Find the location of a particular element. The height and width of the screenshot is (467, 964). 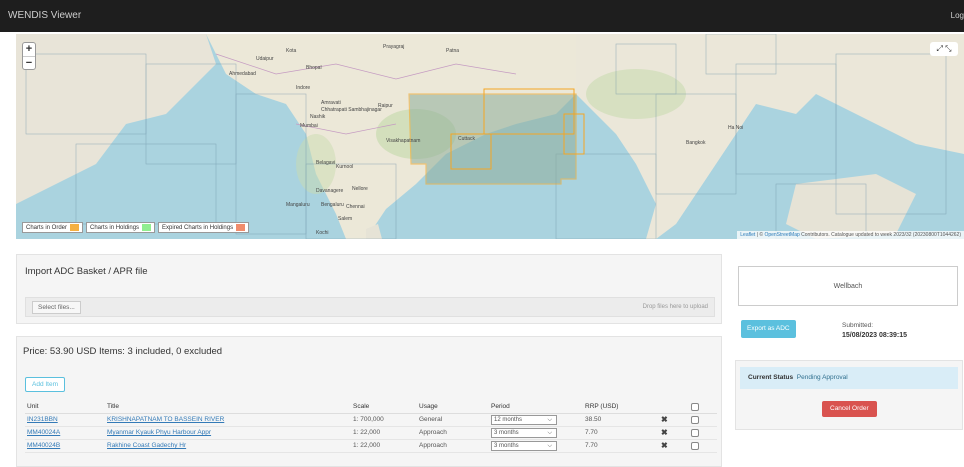

place-label: Chennai is located at coordinates (355, 207).